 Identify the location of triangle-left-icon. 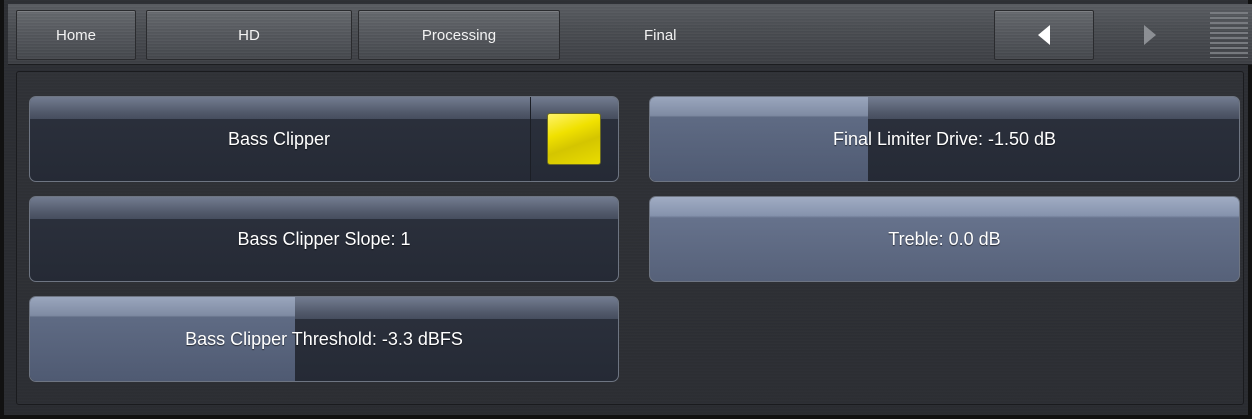
(1044, 35).